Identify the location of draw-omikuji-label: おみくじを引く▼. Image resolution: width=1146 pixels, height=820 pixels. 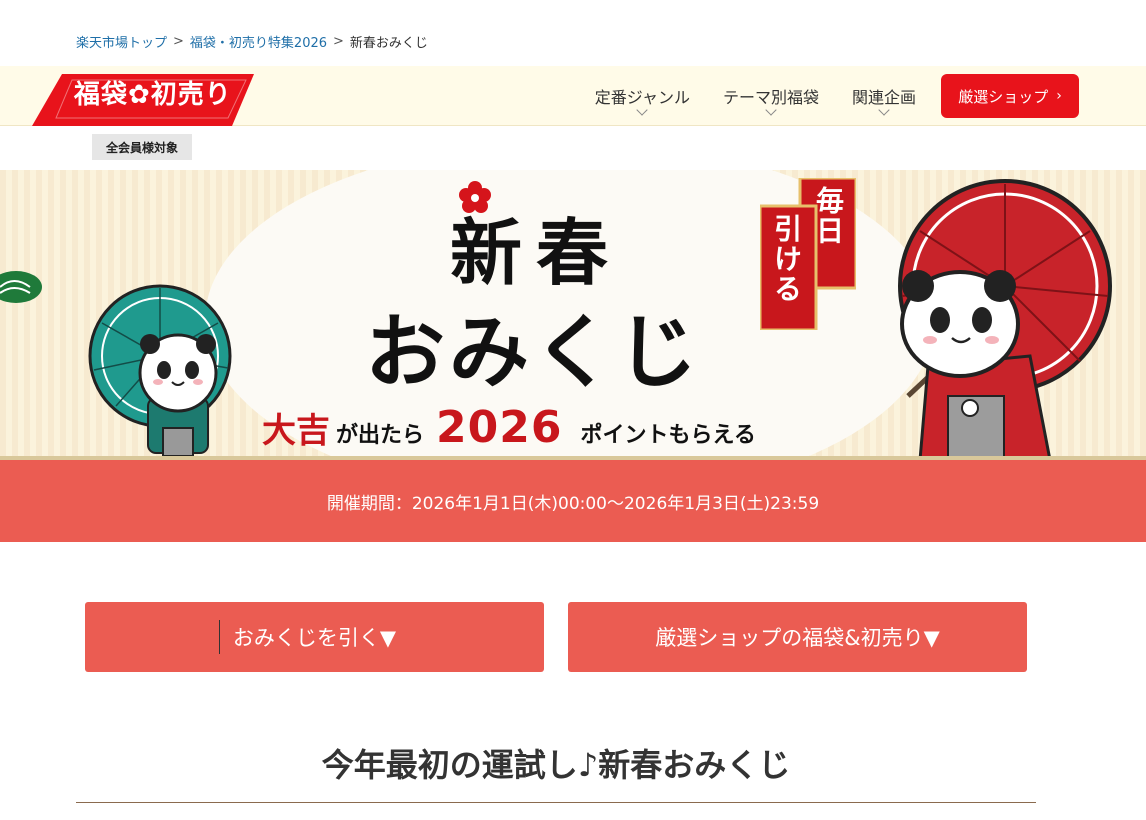
(314, 638).